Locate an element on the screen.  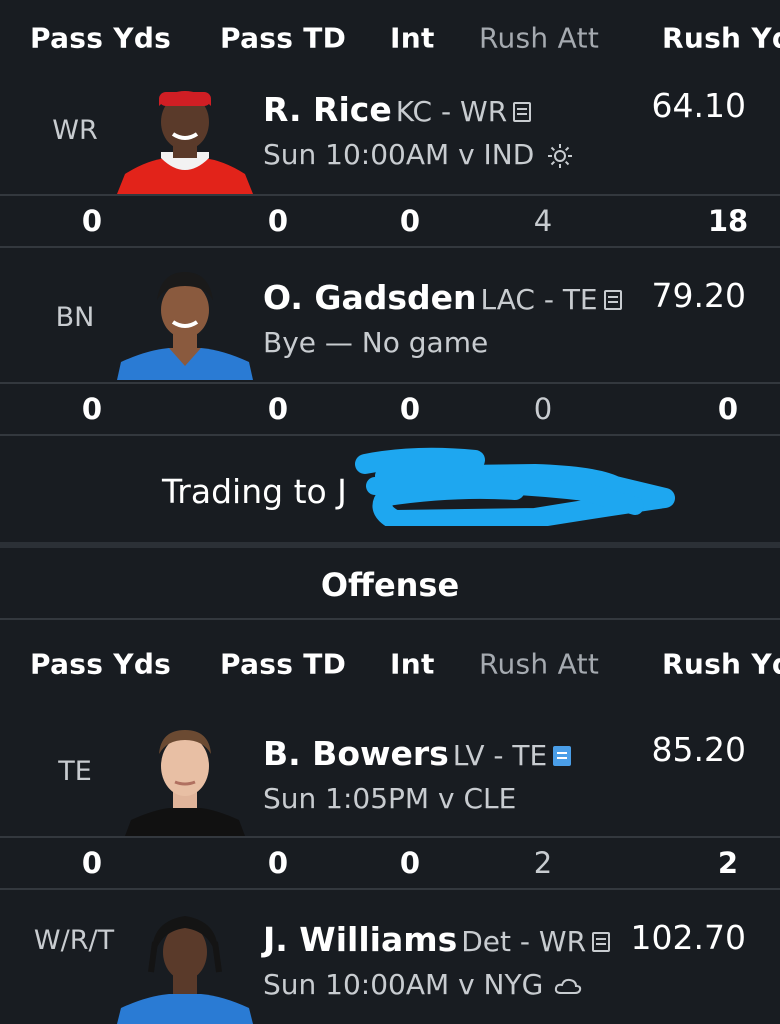
player-score: 79.20 is located at coordinates (698, 295).